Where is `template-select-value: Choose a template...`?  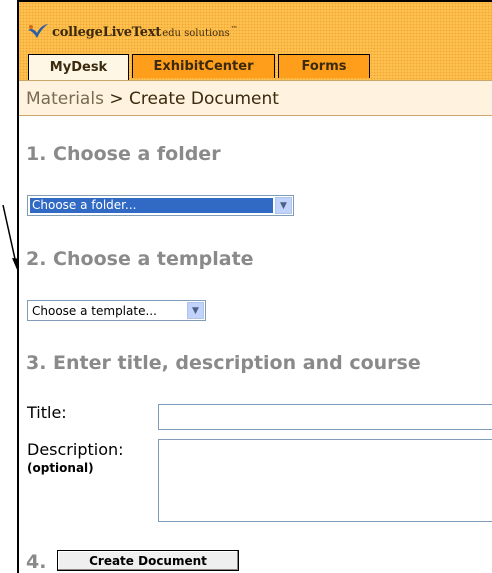
template-select-value: Choose a template... is located at coordinates (94, 310).